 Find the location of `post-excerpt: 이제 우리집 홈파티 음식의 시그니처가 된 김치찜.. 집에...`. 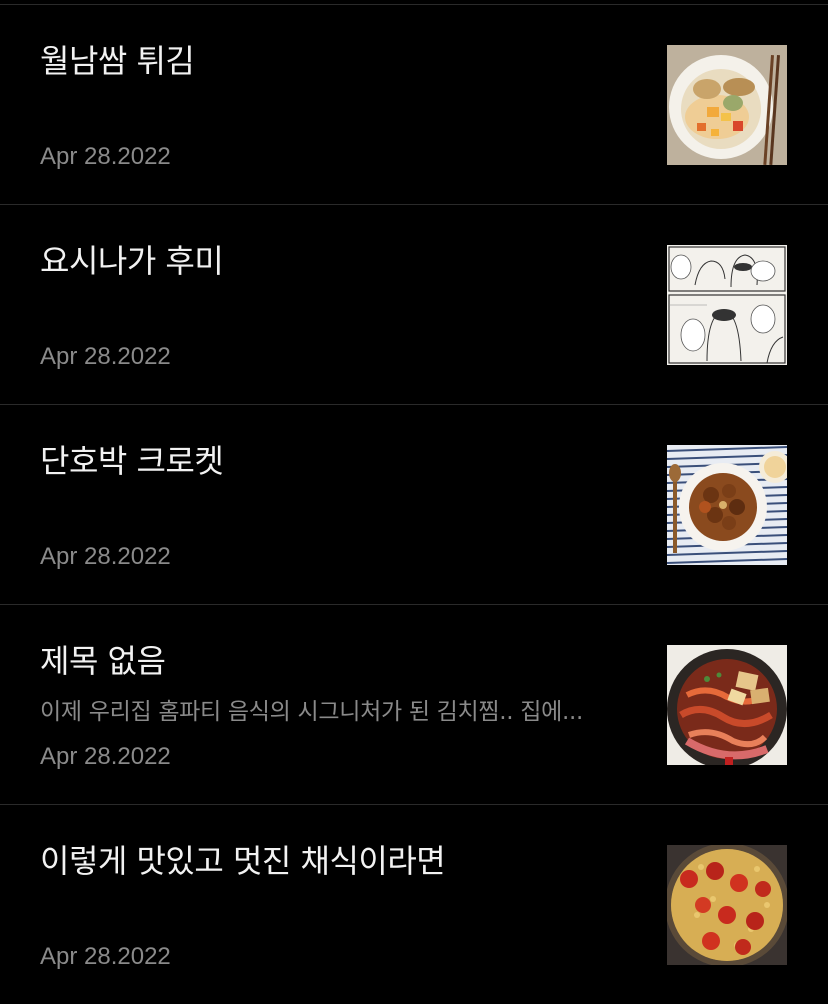

post-excerpt: 이제 우리집 홈파티 음식의 시그니처가 된 김치찜.. 집에... is located at coordinates (312, 712).